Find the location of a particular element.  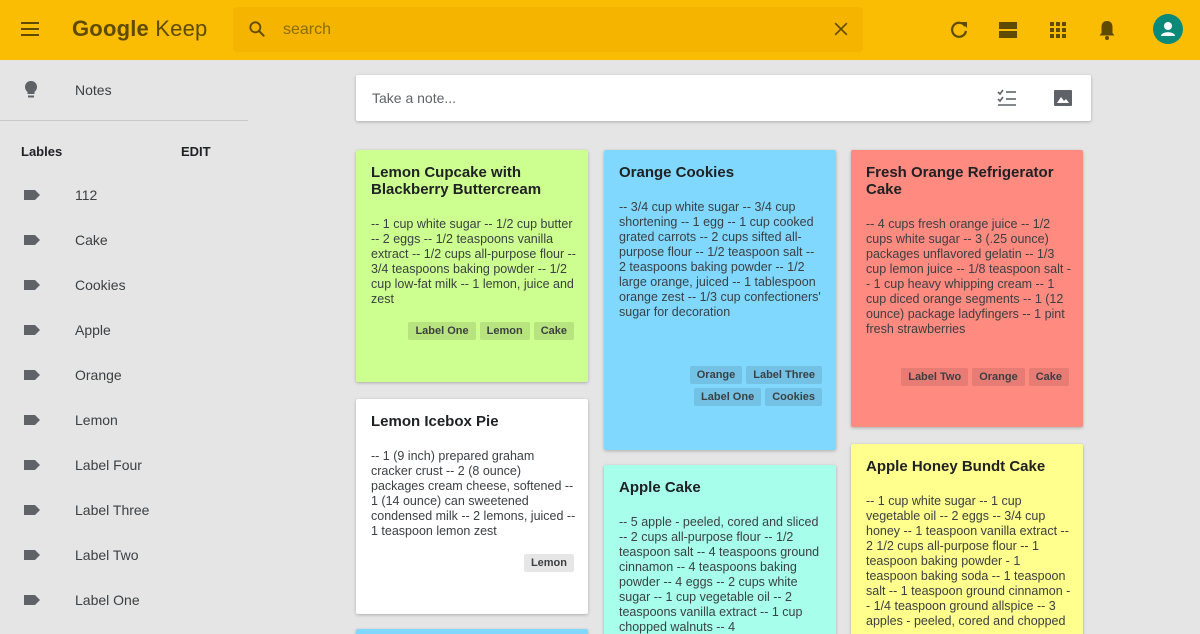

sidebar-item-label-lemon: Lemon is located at coordinates (124, 420).